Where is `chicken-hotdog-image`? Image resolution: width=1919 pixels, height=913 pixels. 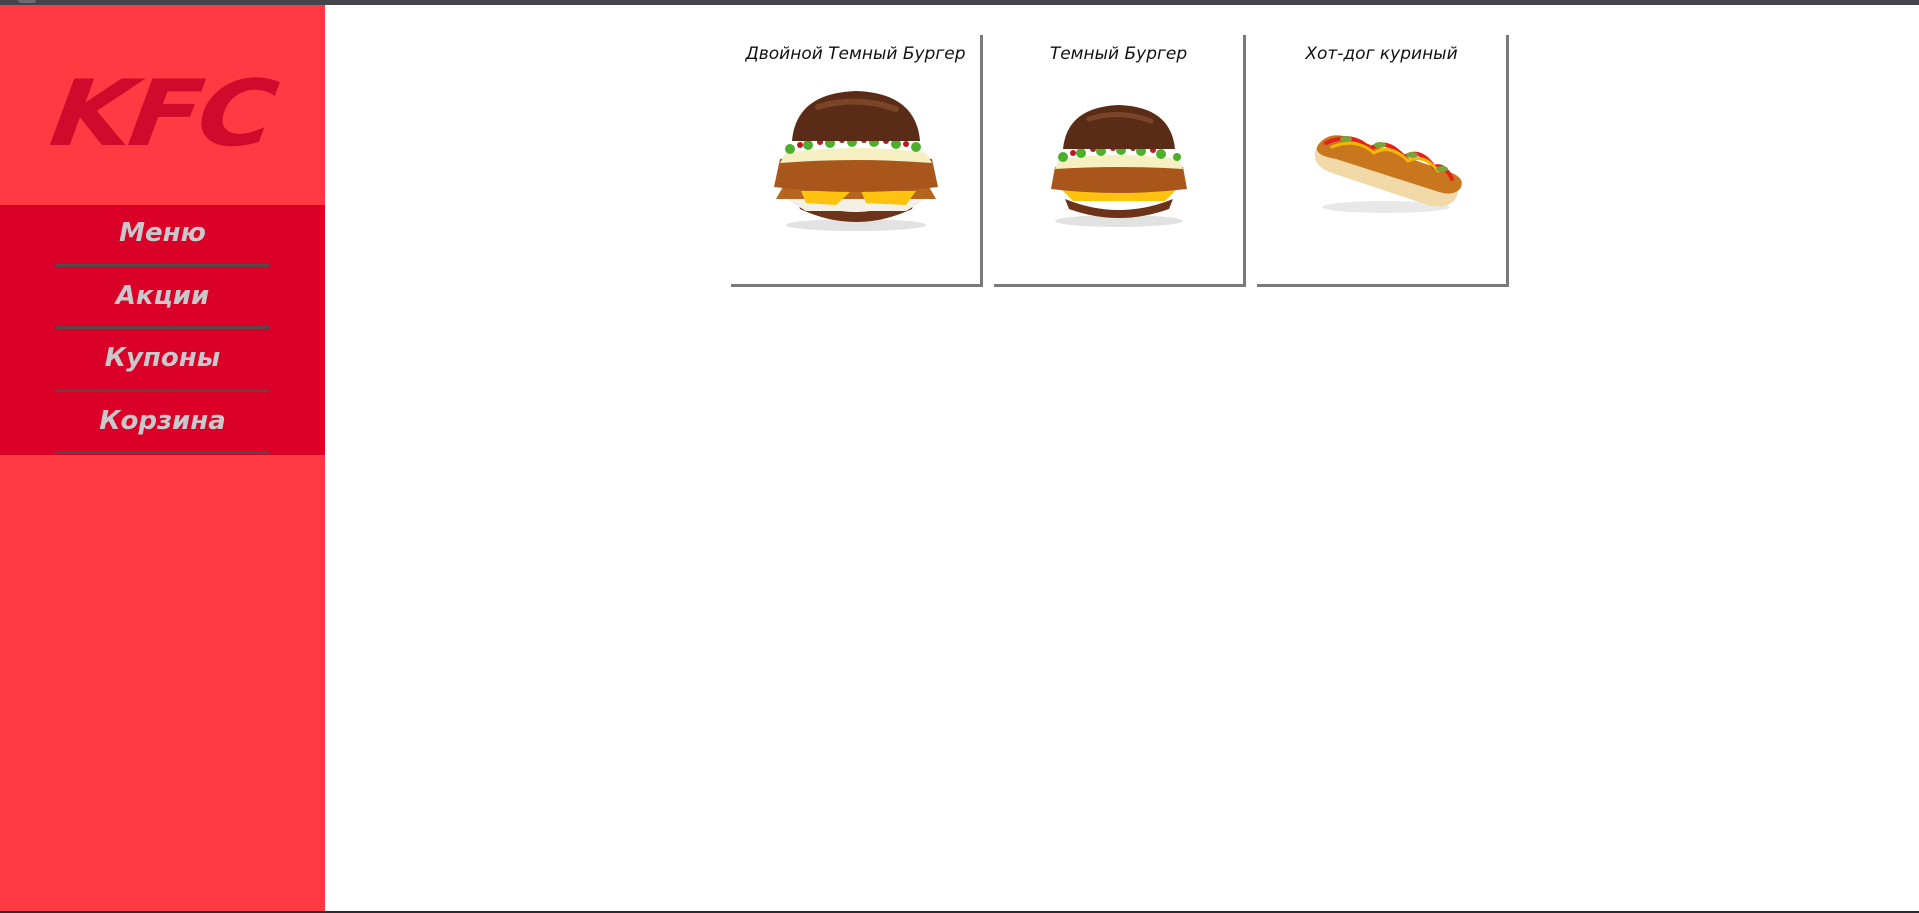 chicken-hotdog-image is located at coordinates (1381, 162).